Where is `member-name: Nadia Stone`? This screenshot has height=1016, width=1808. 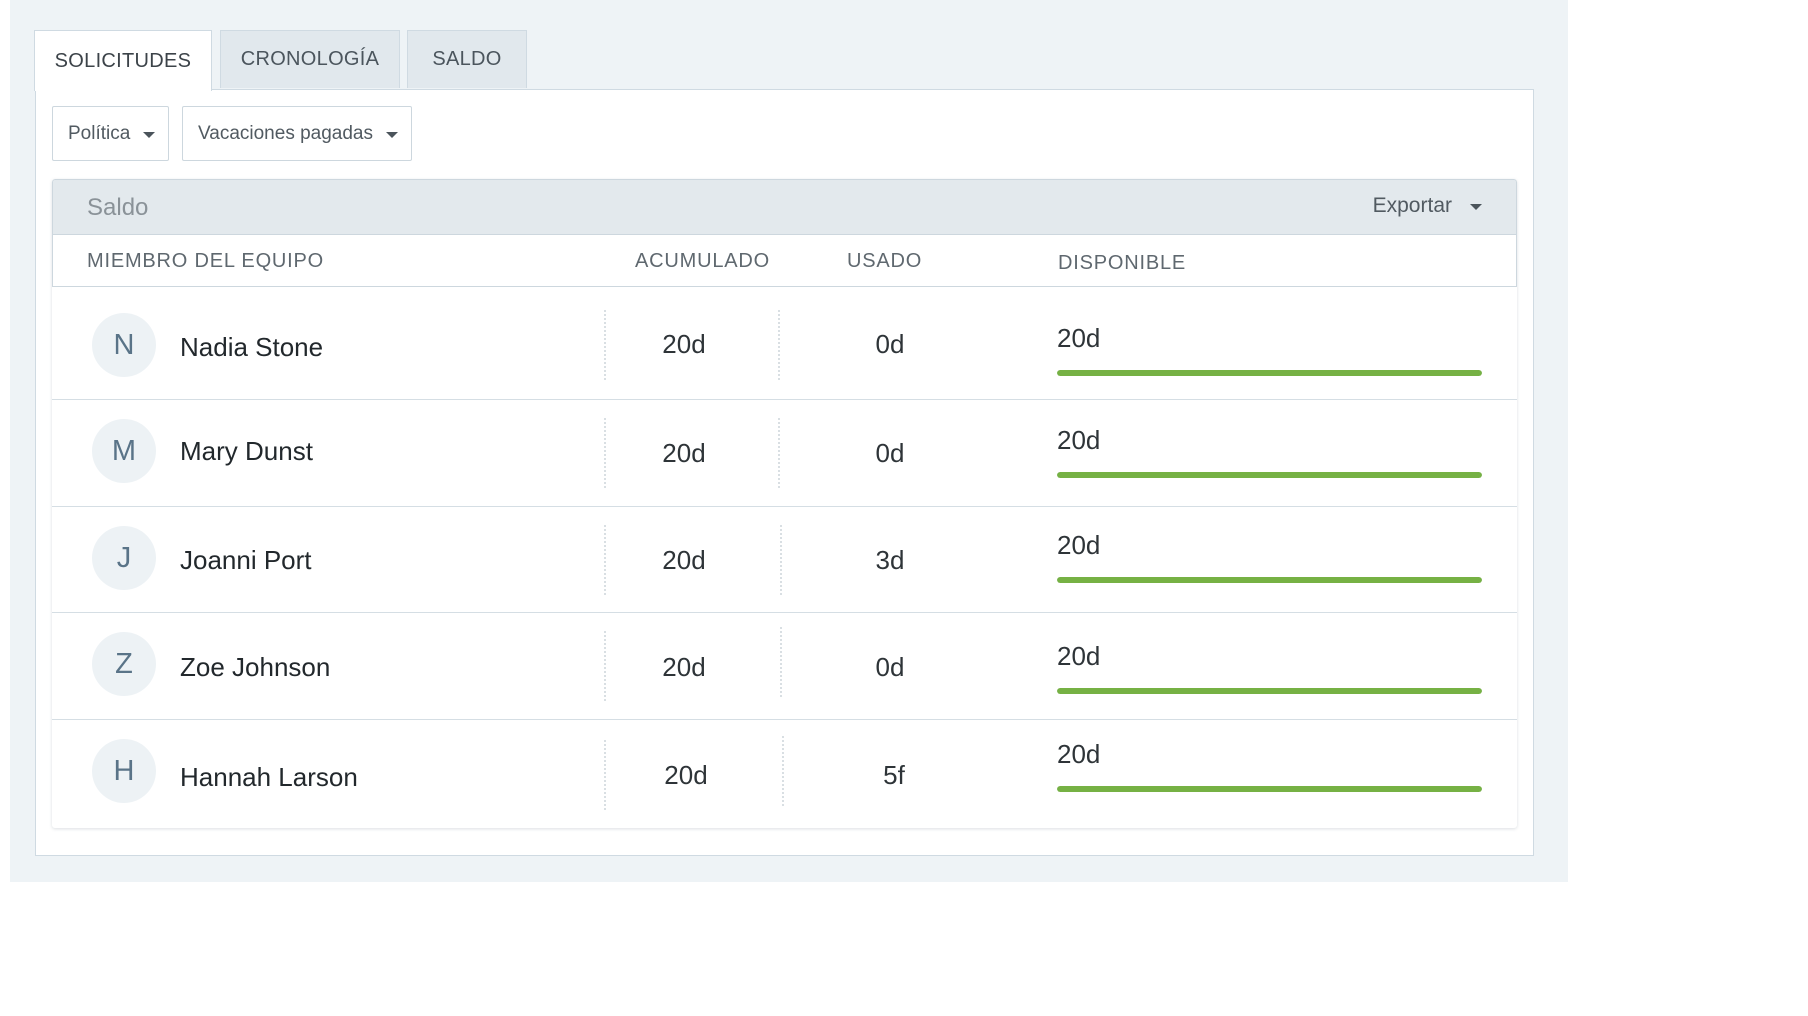 member-name: Nadia Stone is located at coordinates (252, 347).